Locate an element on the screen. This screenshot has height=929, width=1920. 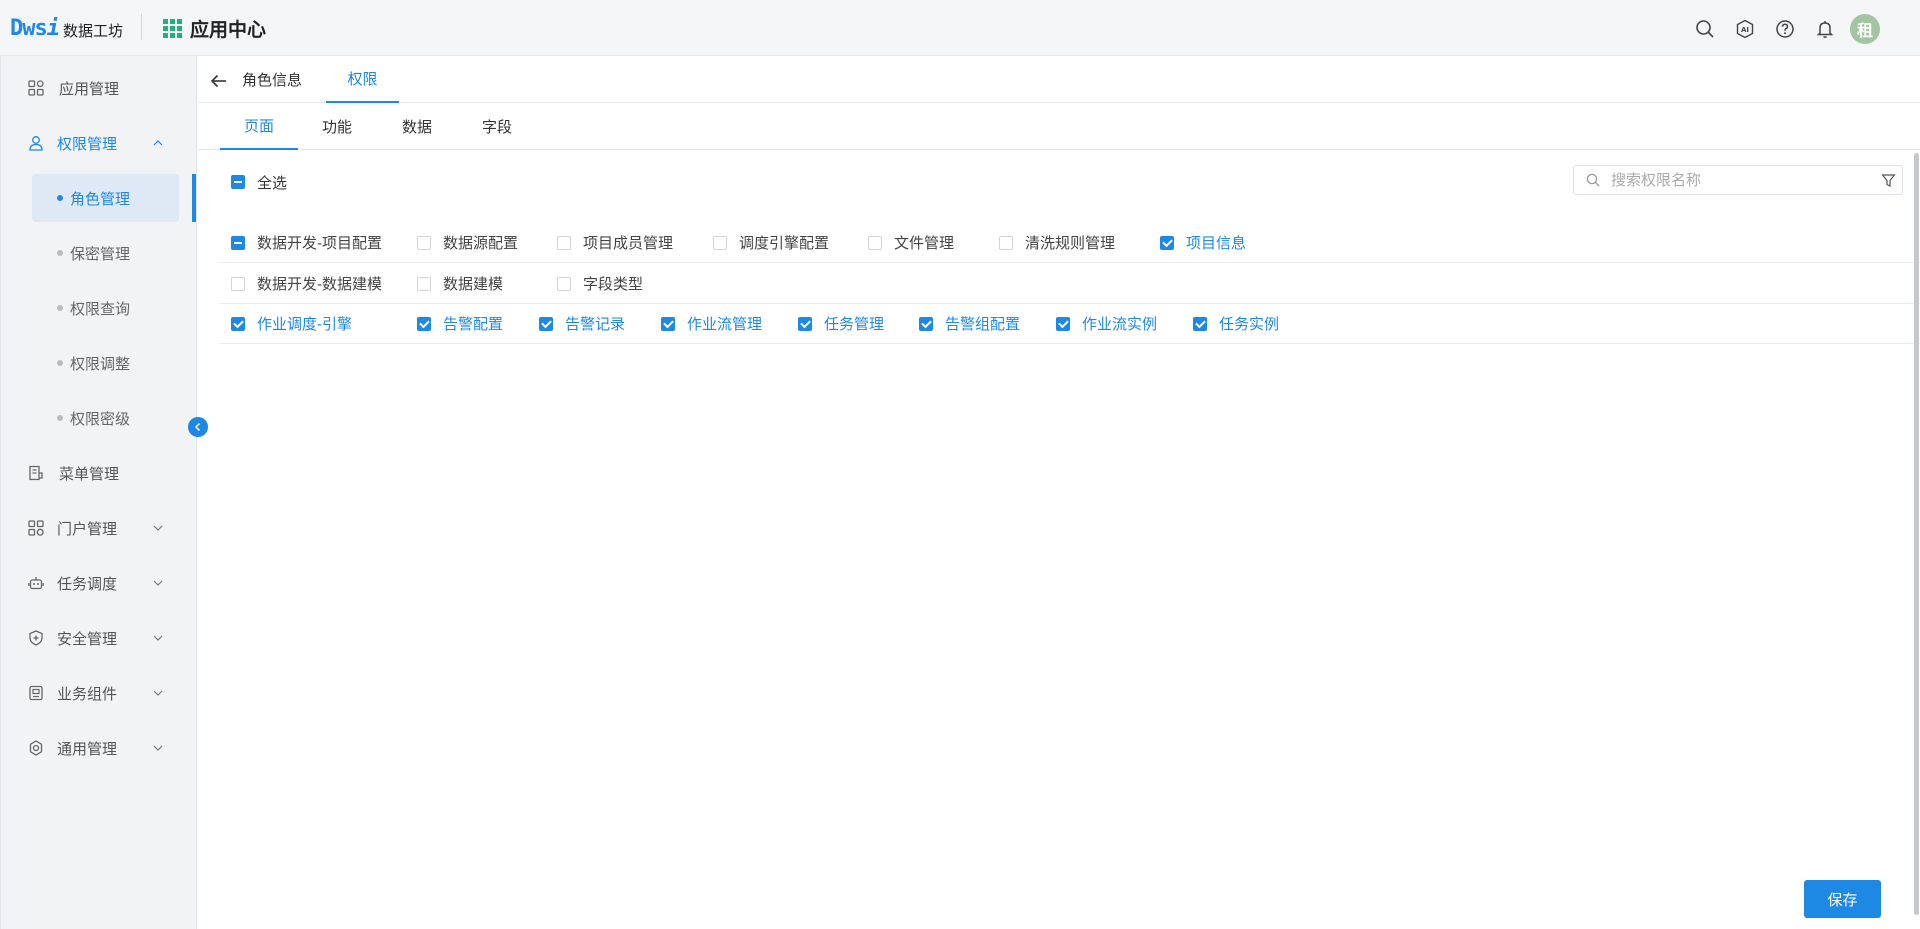
bell-icon is located at coordinates (1825, 29).